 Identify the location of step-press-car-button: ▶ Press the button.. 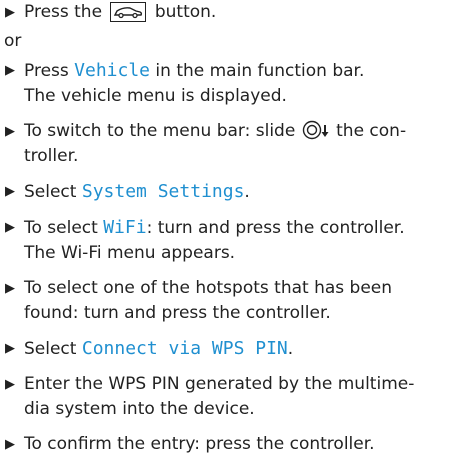
(237, 12).